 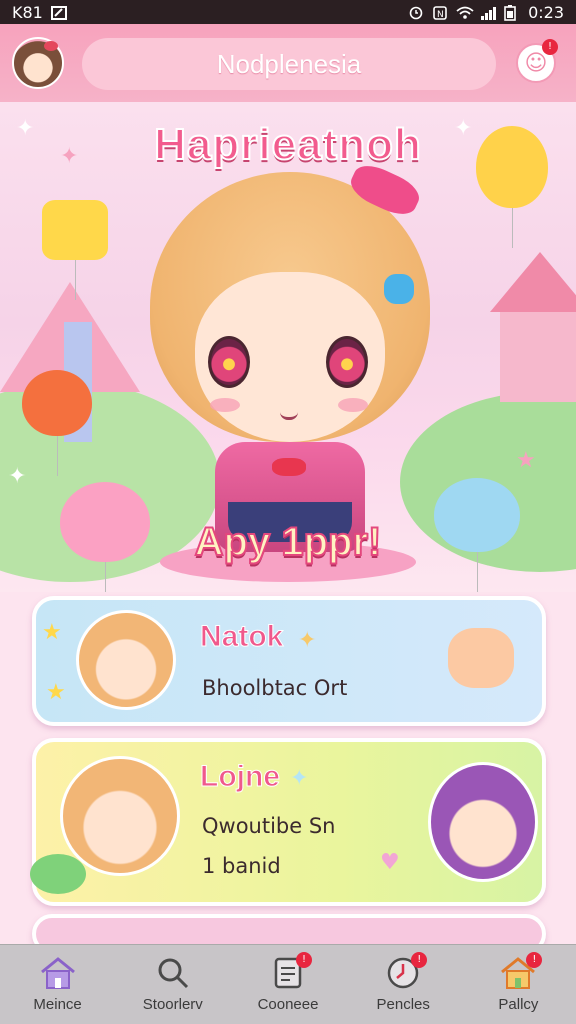 I want to click on leaf-icon, so click(x=58, y=874).